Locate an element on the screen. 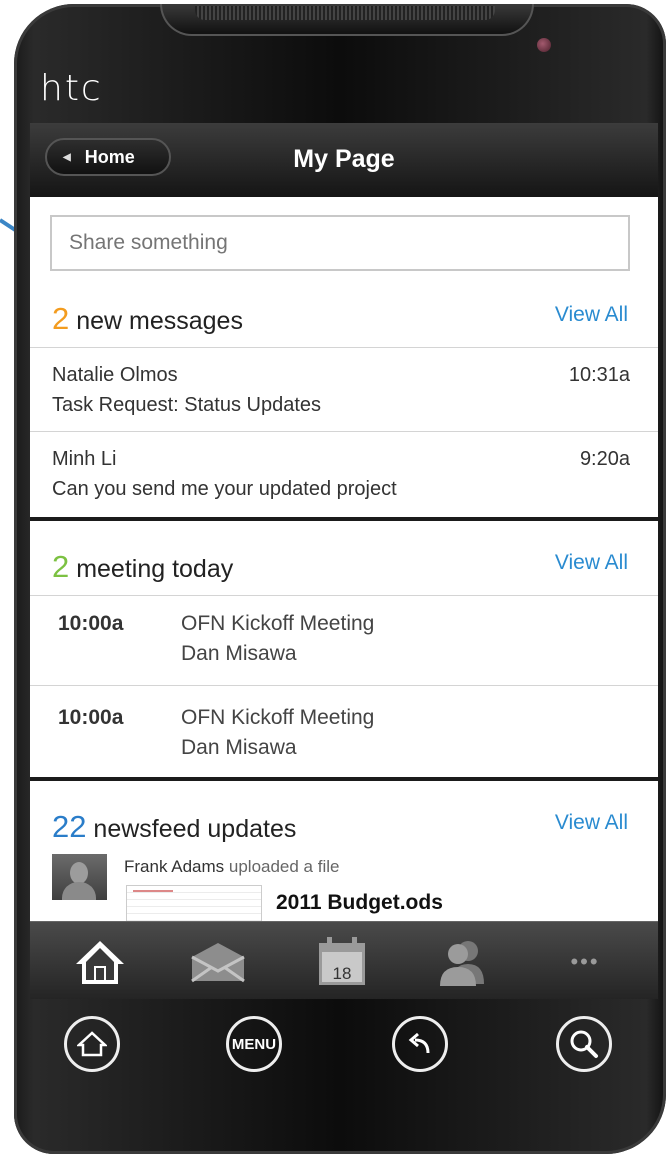  hardware-back-button is located at coordinates (420, 1044).